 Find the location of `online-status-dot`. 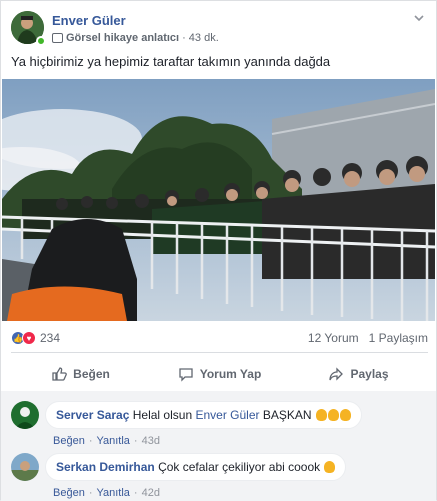

online-status-dot is located at coordinates (41, 41).